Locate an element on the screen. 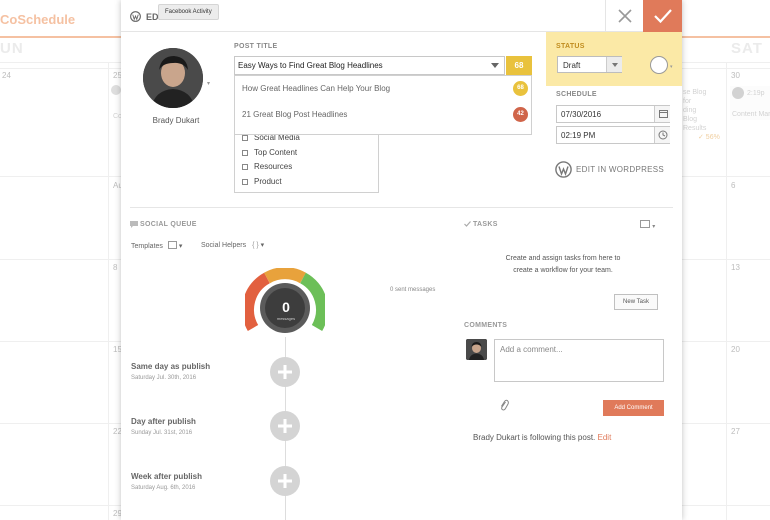  tooltip: Facebook Activity is located at coordinates (188, 12).